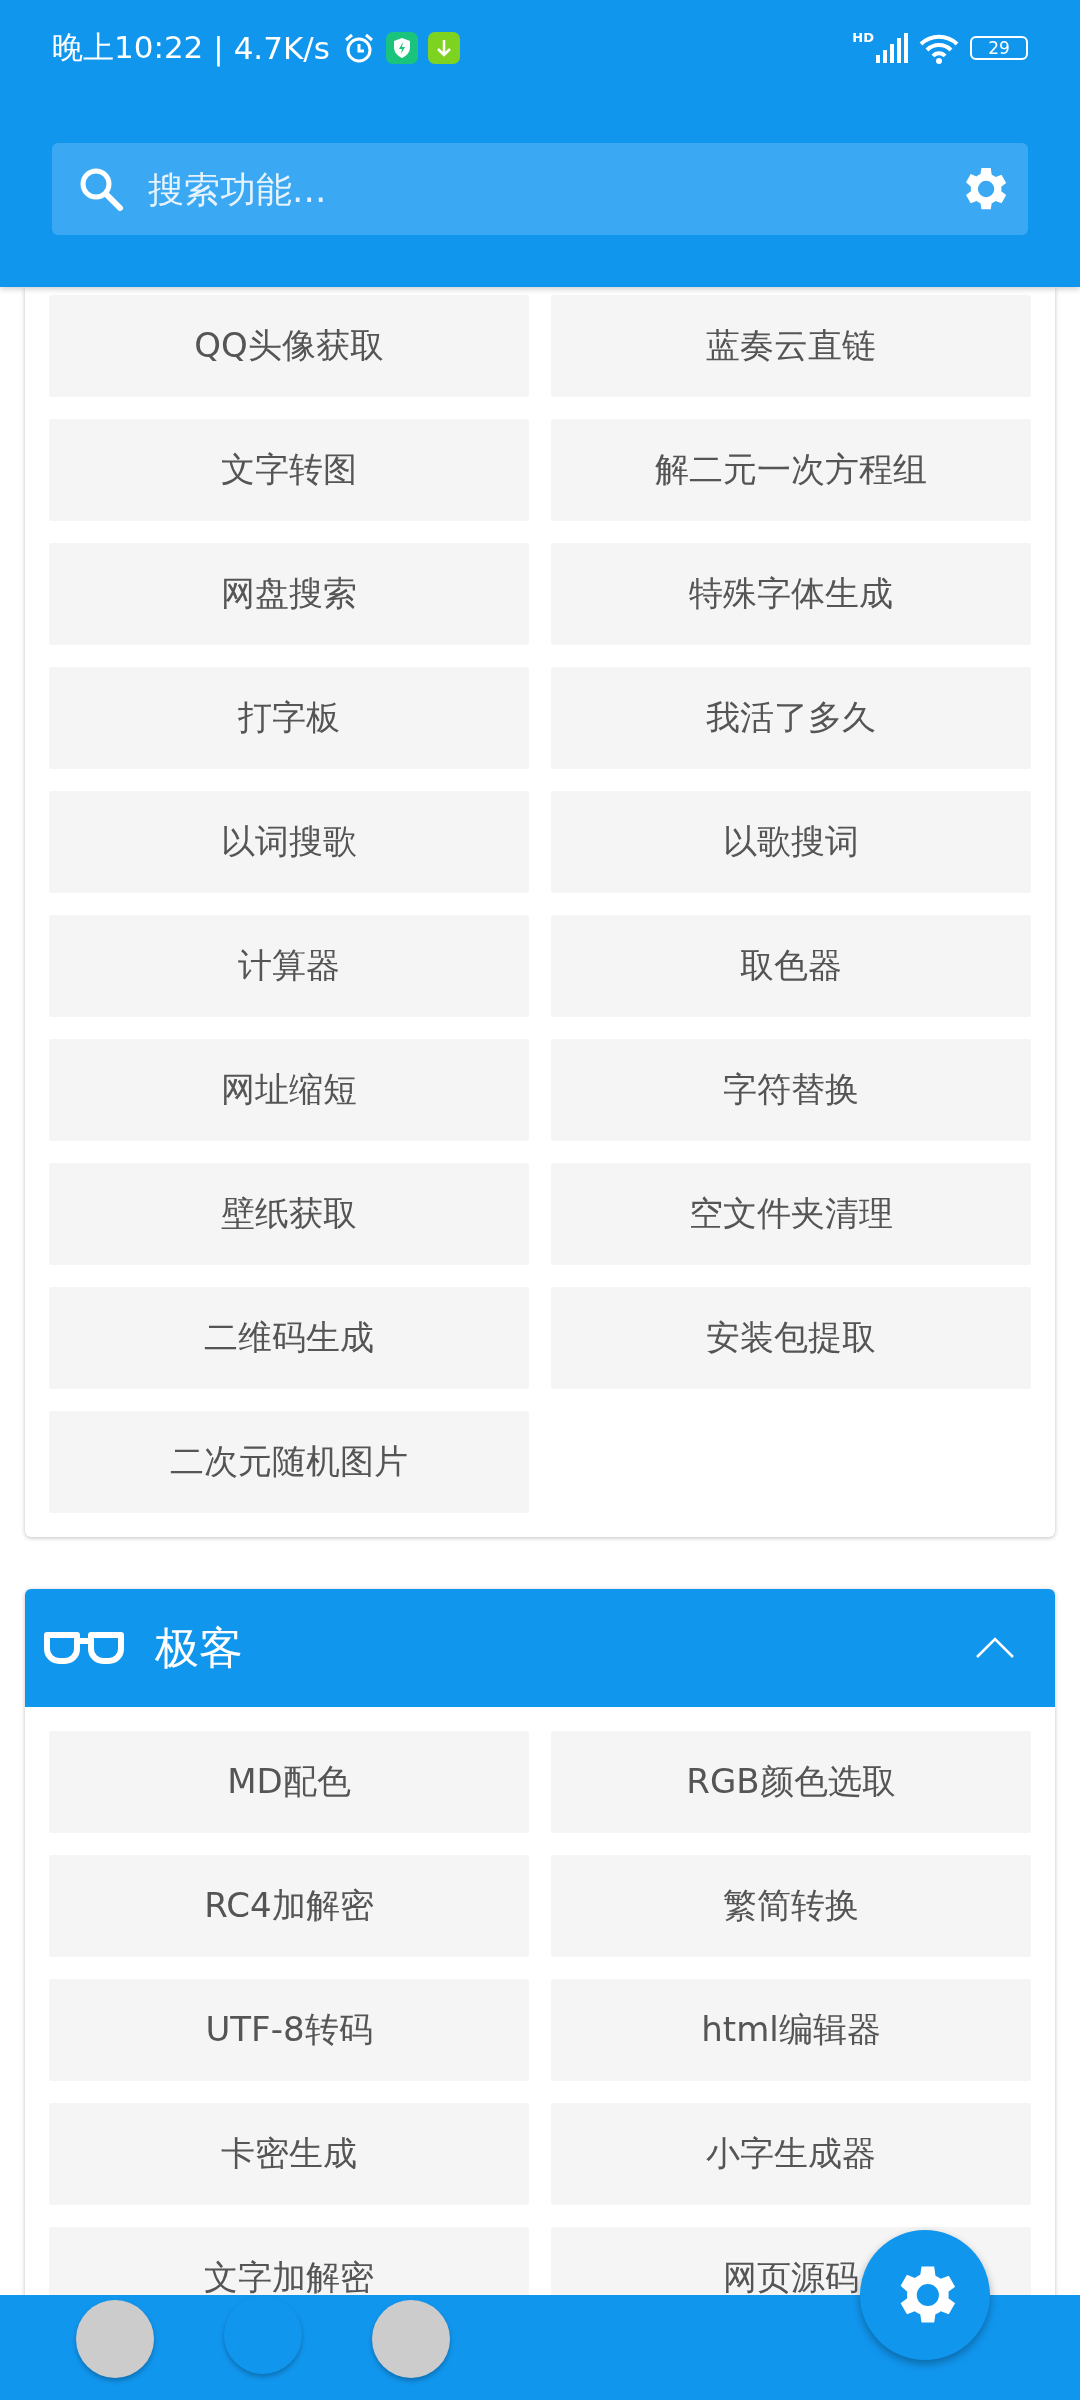 This screenshot has width=1080, height=2400. What do you see at coordinates (289, 594) in the screenshot?
I see `tool-button: 网盘搜索` at bounding box center [289, 594].